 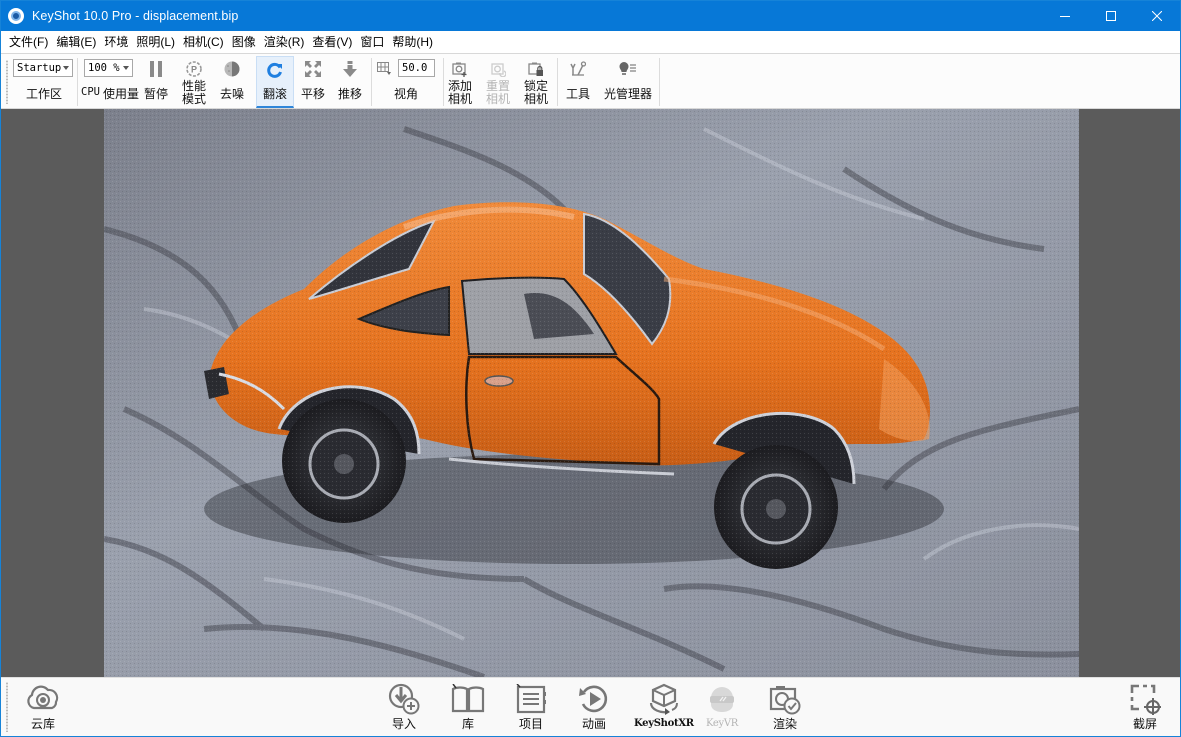 I want to click on minimize-button, so click(x=1065, y=16).